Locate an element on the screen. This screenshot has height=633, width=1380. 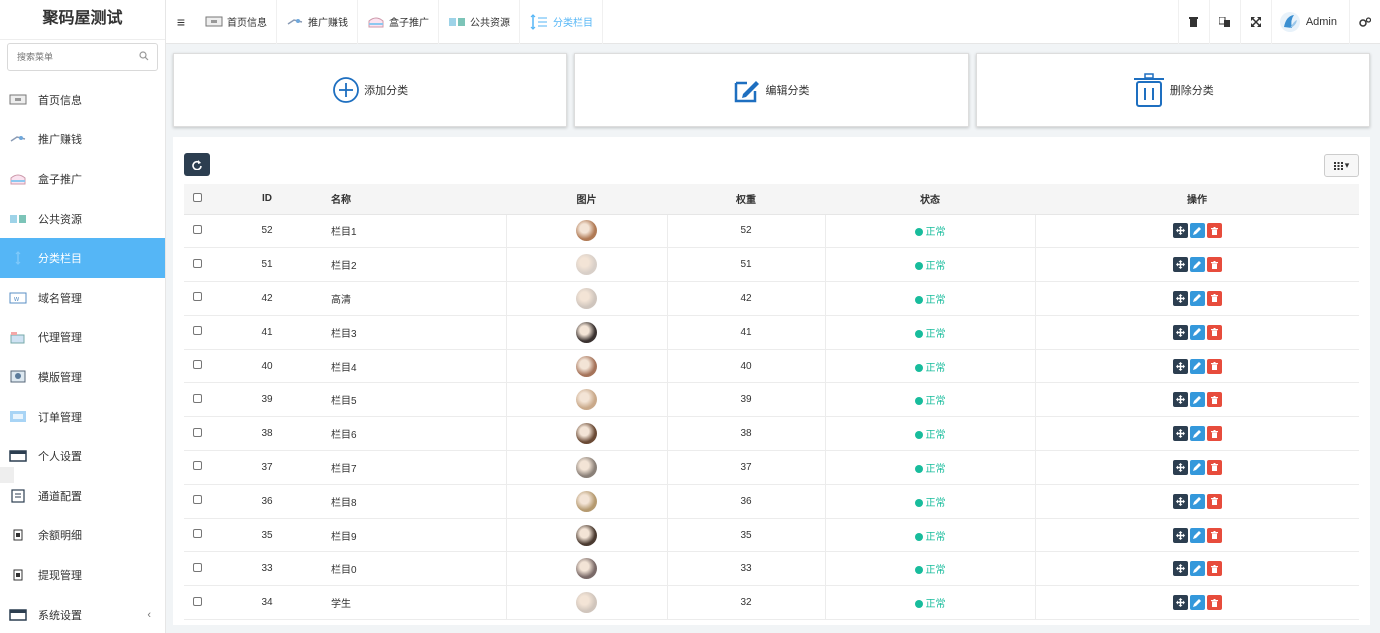
search-box is located at coordinates (82, 57).